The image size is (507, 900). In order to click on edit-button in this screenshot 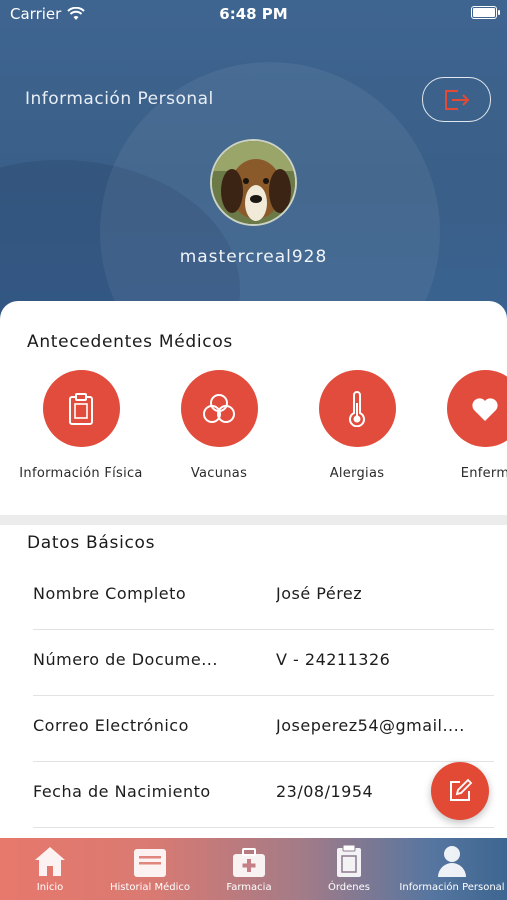, I will do `click(460, 791)`.